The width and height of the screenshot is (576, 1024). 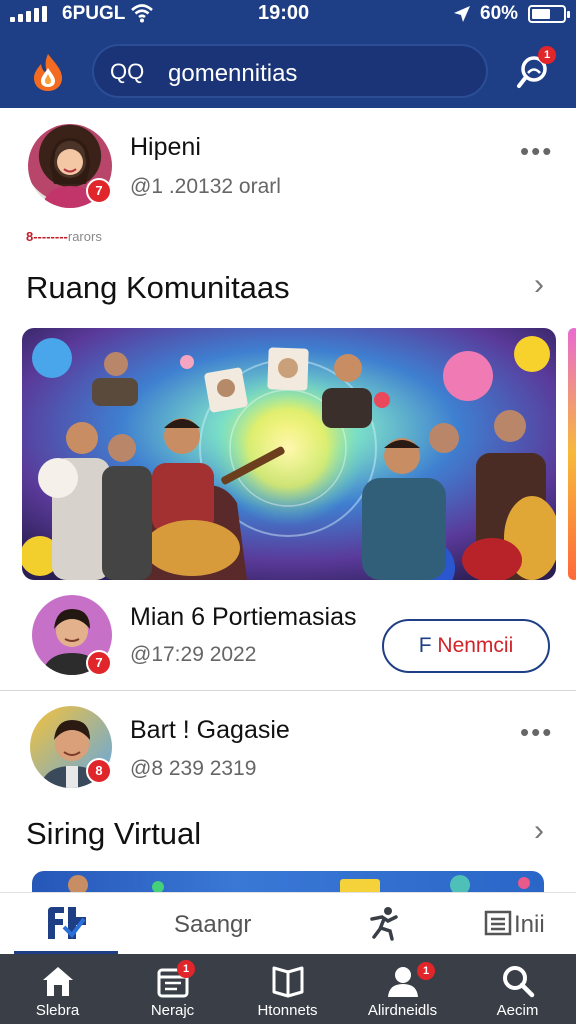 What do you see at coordinates (57, 981) in the screenshot?
I see `home-icon` at bounding box center [57, 981].